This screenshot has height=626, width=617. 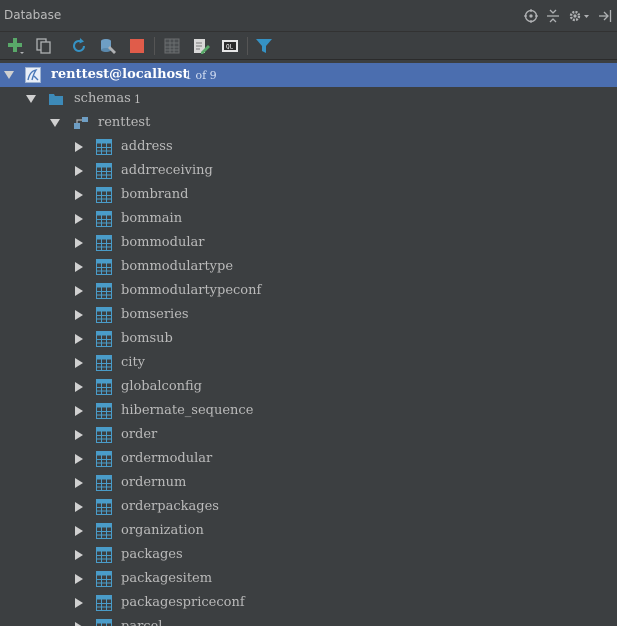 I want to click on edit-source-icon, so click(x=201, y=46).